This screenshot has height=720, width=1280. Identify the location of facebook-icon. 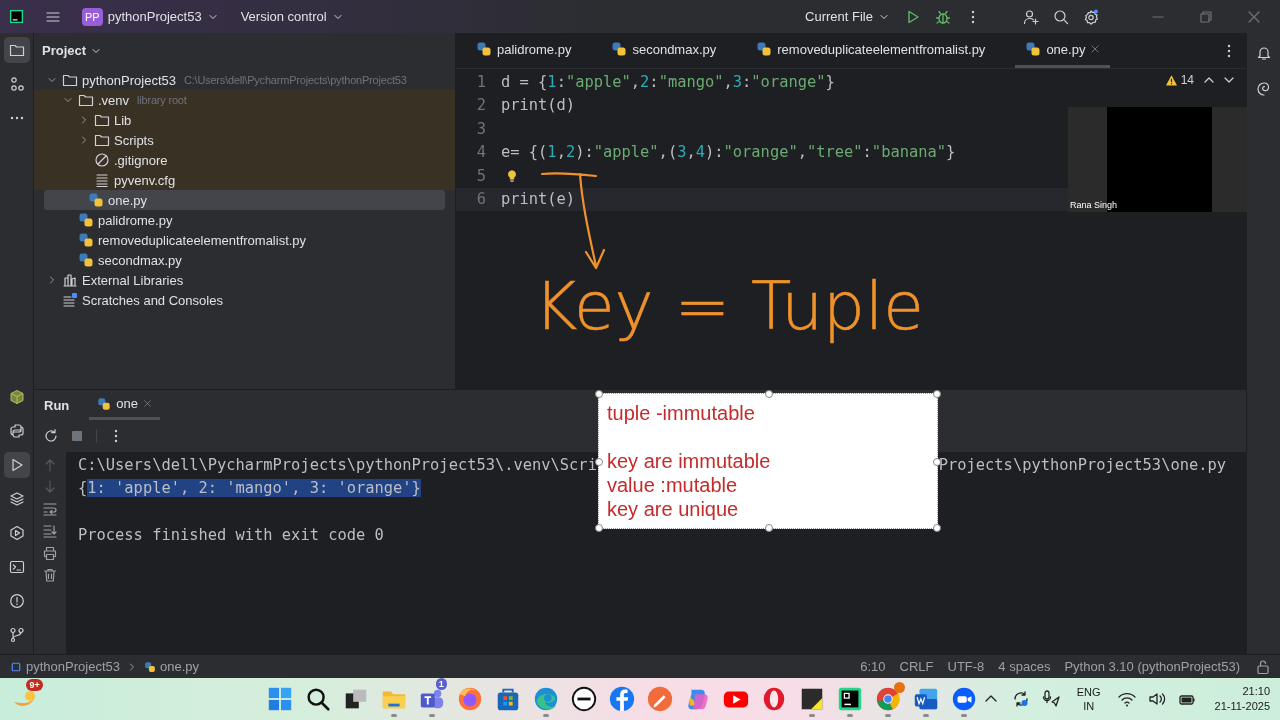
(621, 699).